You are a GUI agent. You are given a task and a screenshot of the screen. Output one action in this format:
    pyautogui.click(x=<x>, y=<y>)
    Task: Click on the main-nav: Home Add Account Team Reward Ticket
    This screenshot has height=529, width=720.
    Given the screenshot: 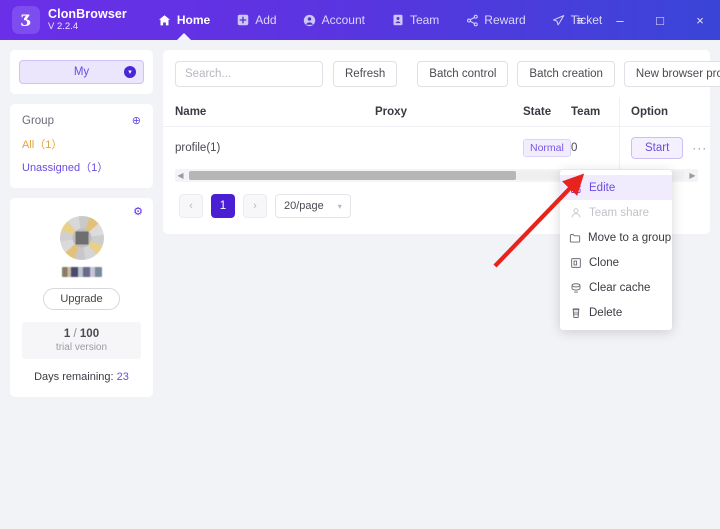 What is the action you would take?
    pyautogui.click(x=380, y=20)
    